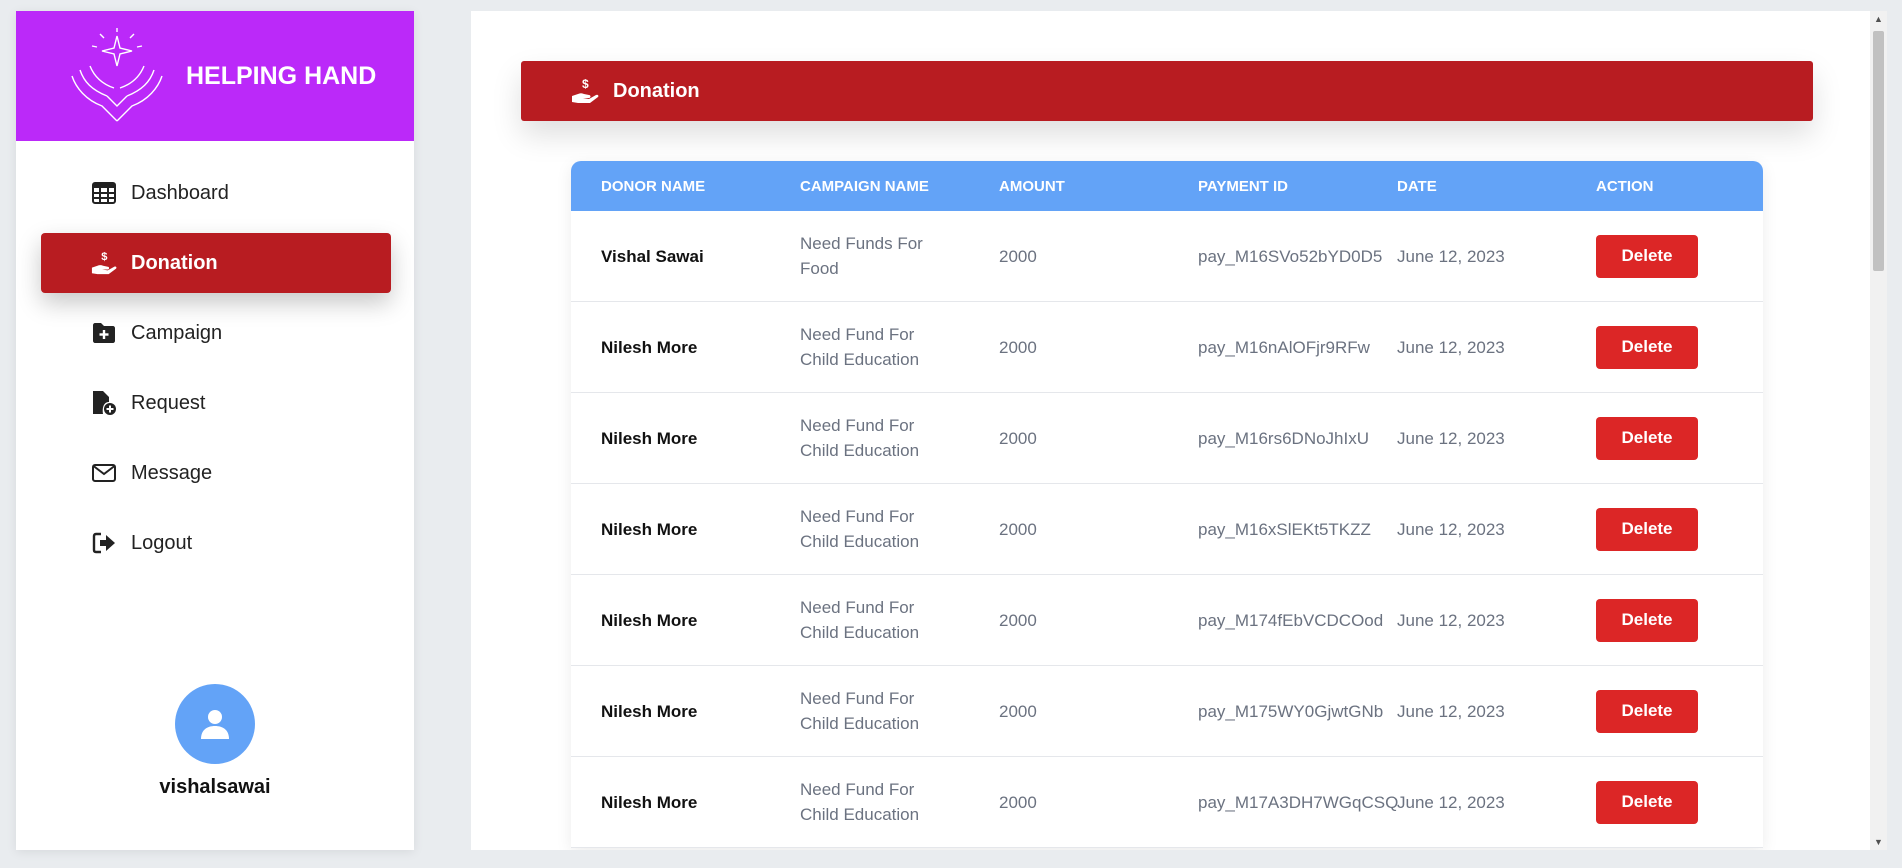 The width and height of the screenshot is (1902, 868). What do you see at coordinates (1167, 91) in the screenshot?
I see `page-title-bar: $ Donation` at bounding box center [1167, 91].